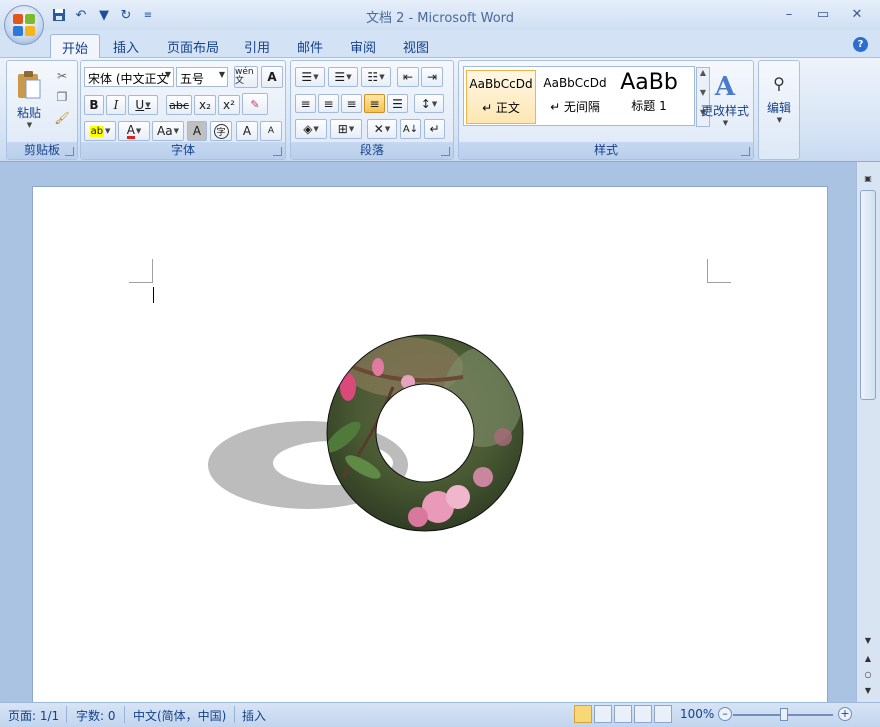  What do you see at coordinates (374, 103) in the screenshot?
I see `justify-button: ≡` at bounding box center [374, 103].